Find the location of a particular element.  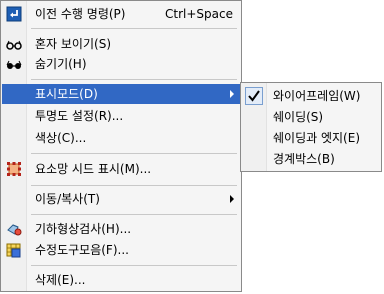

submenu-item-label: 쉐이딩(S) is located at coordinates (298, 117).